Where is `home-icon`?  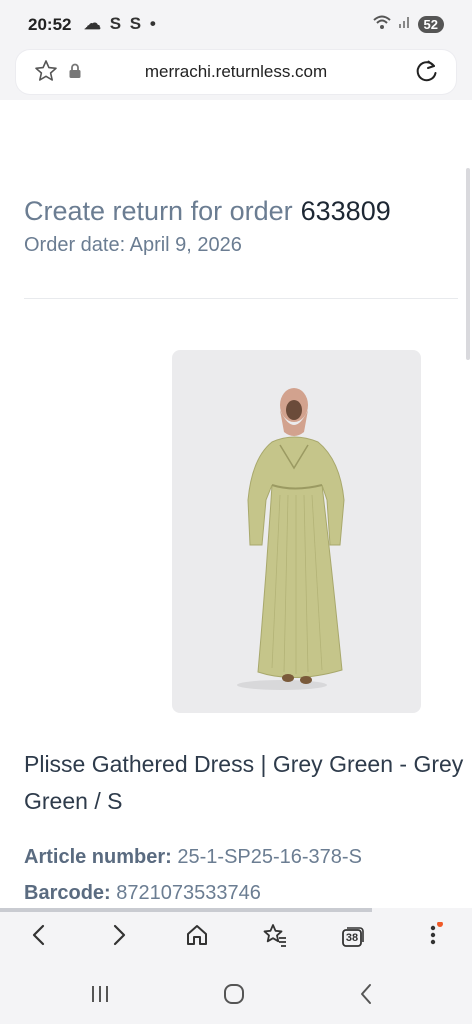 home-icon is located at coordinates (197, 937).